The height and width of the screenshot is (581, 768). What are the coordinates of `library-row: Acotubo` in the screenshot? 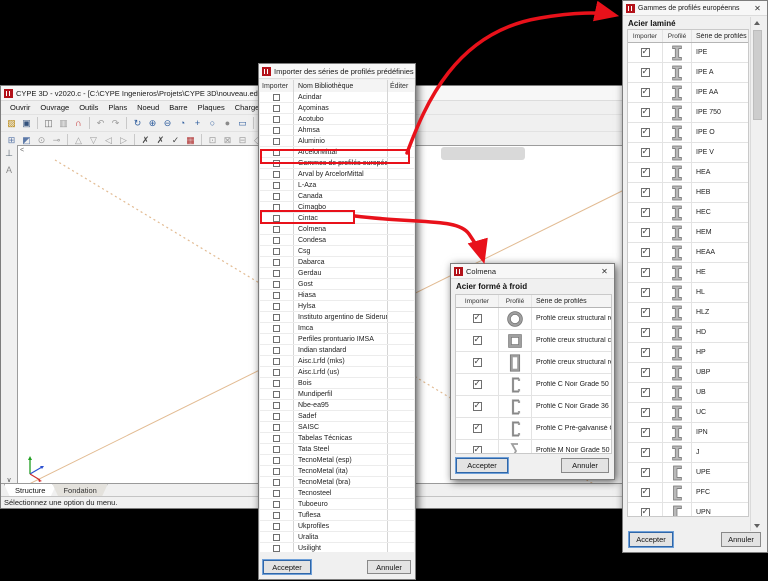 It's located at (337, 119).